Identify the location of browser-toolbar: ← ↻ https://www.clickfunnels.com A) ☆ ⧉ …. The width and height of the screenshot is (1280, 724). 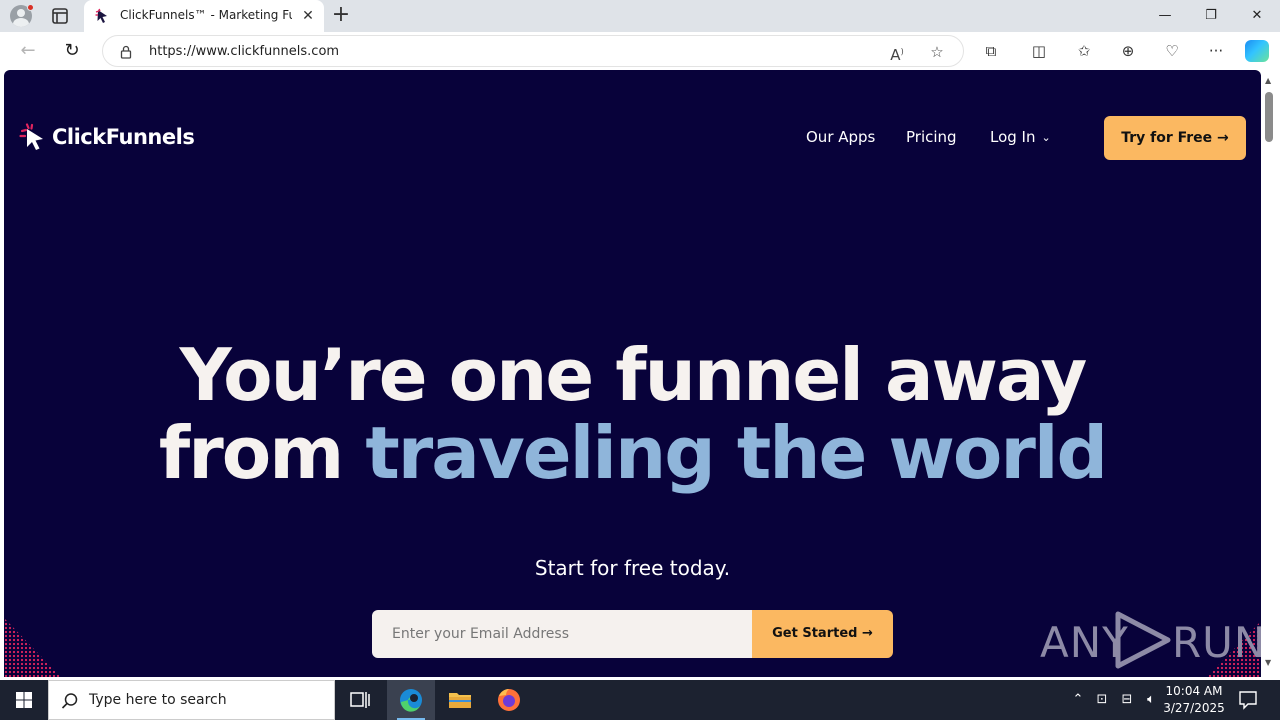
(640, 51).